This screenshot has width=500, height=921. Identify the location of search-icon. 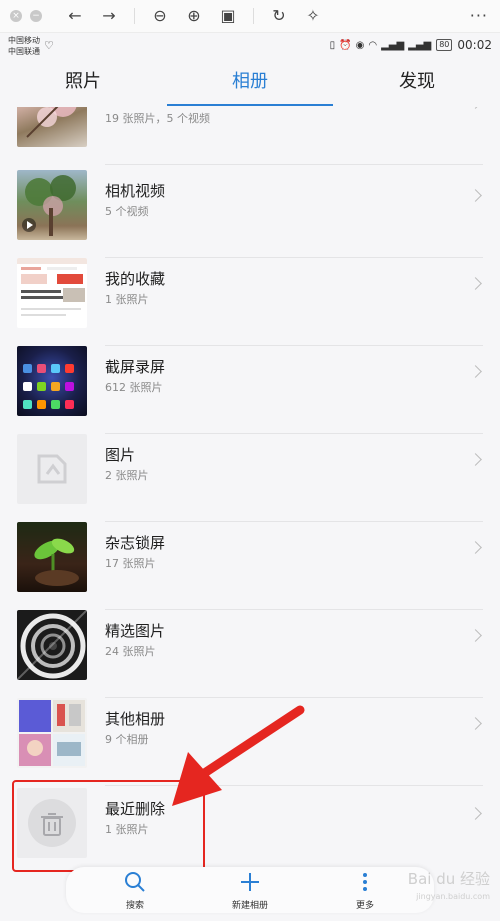
(135, 884).